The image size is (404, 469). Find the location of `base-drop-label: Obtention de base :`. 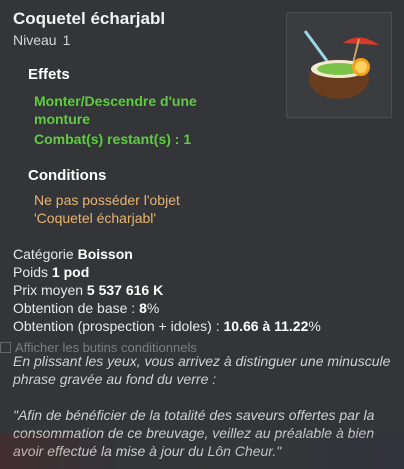

base-drop-label: Obtention de base : is located at coordinates (74, 308).